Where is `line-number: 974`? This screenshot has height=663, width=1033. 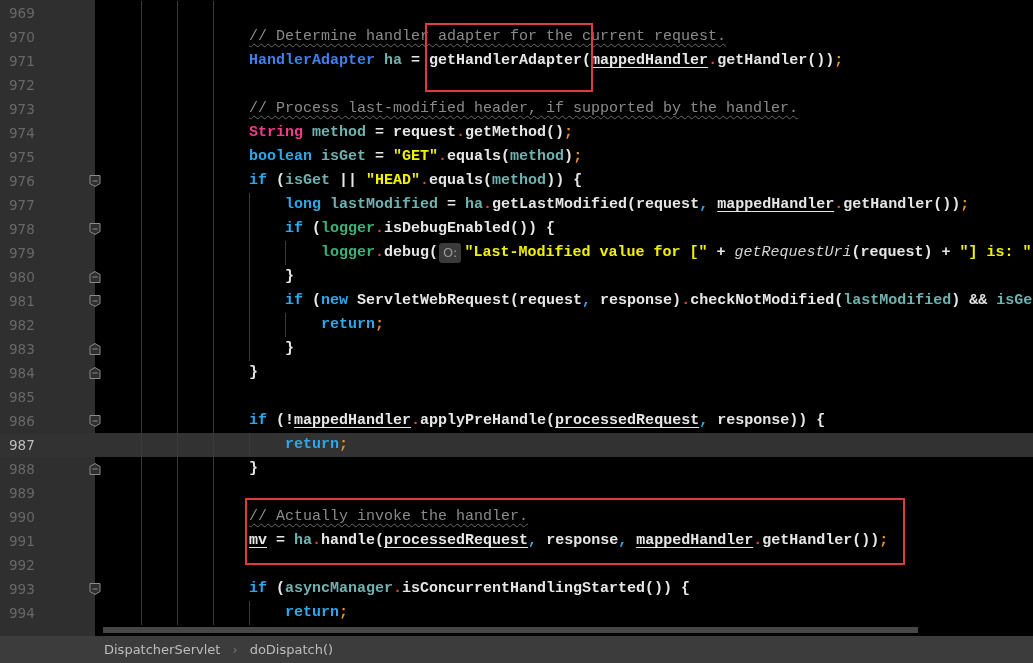 line-number: 974 is located at coordinates (22, 133).